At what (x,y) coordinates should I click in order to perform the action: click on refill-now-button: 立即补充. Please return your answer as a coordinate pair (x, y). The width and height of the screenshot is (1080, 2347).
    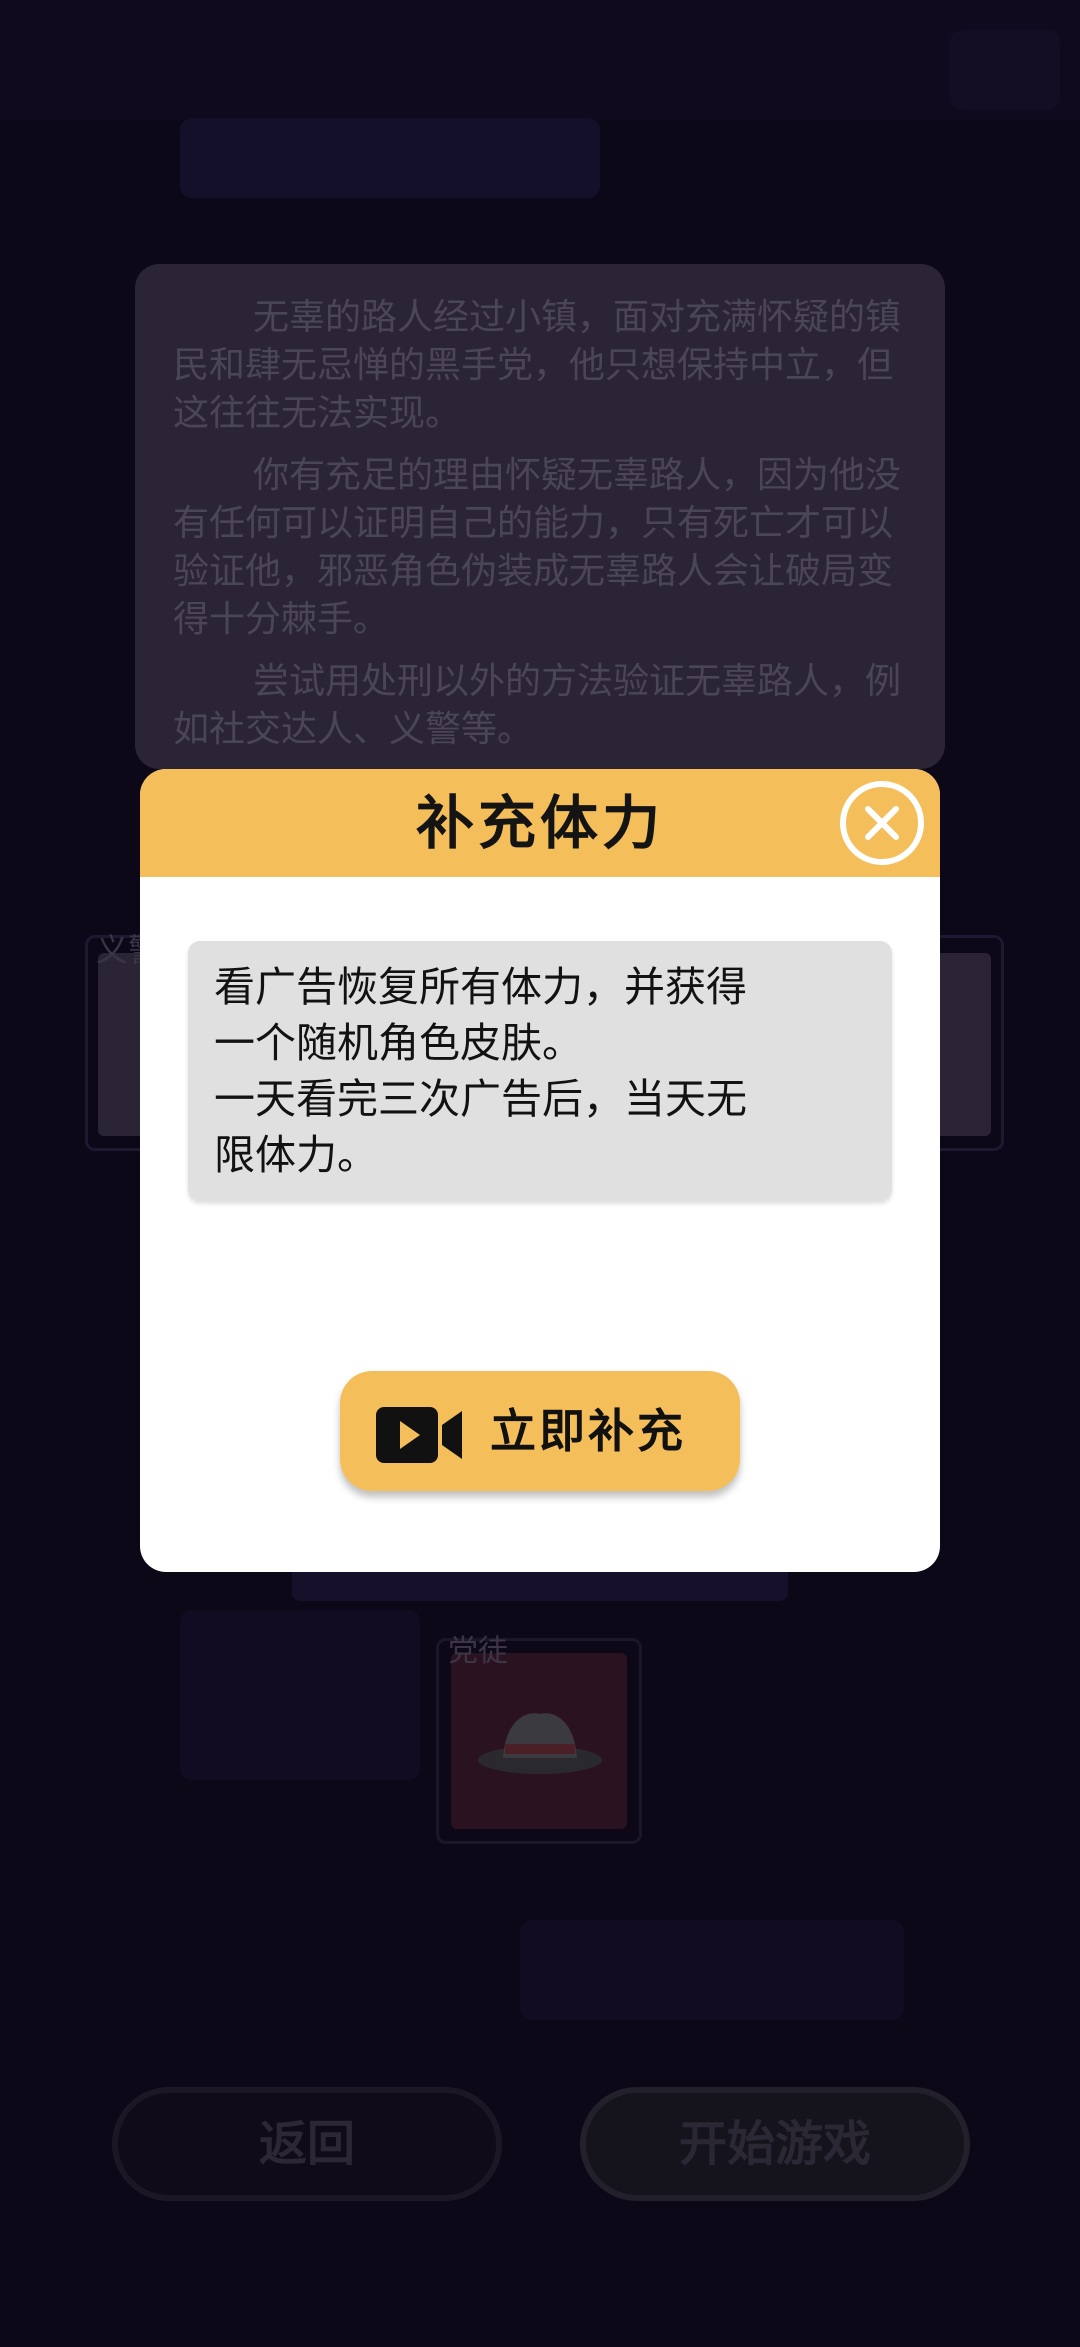
    Looking at the image, I should click on (540, 1431).